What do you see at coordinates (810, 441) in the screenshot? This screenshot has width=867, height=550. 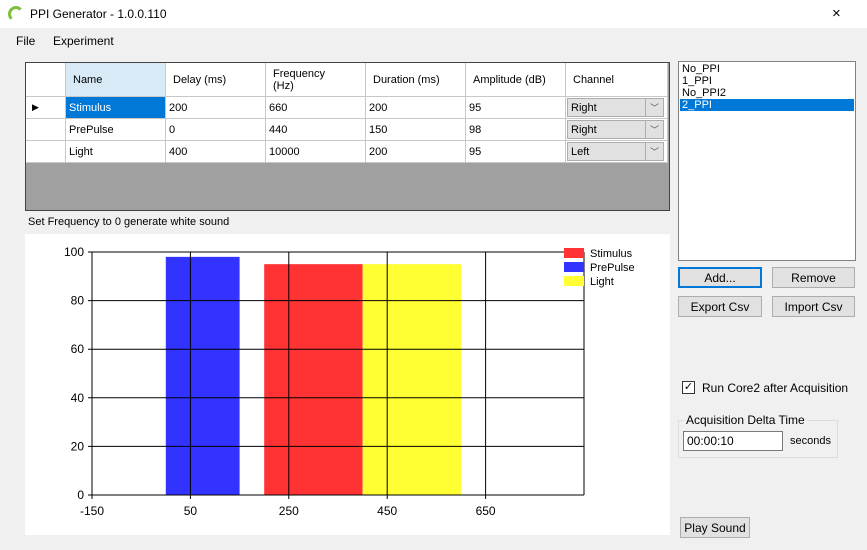 I see `seconds-label: seconds` at bounding box center [810, 441].